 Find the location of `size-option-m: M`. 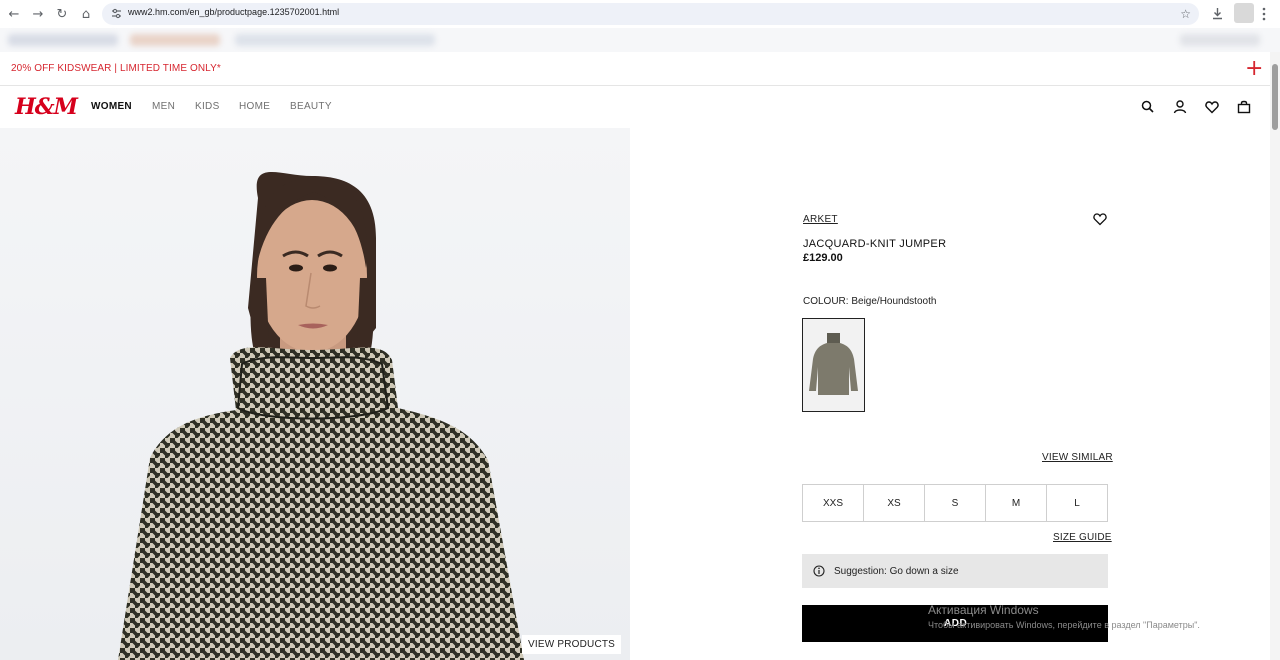

size-option-m: M is located at coordinates (1016, 503).